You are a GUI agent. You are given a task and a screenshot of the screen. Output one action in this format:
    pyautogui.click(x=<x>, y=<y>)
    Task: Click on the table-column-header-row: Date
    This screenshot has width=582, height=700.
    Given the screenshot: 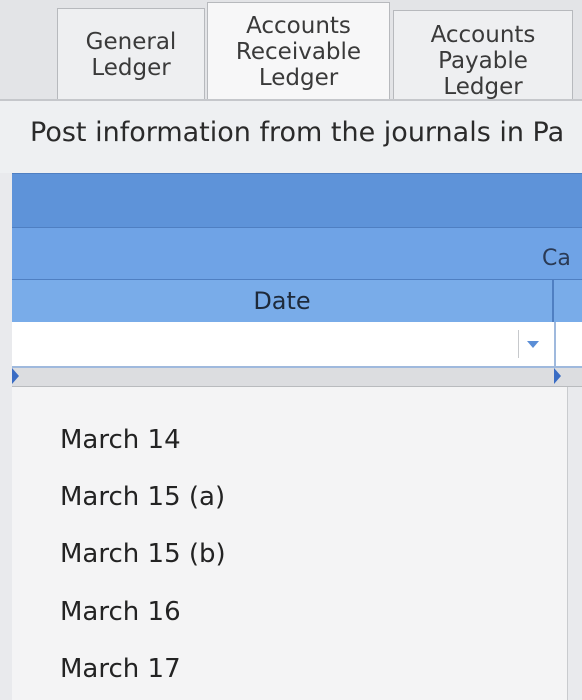 What is the action you would take?
    pyautogui.click(x=297, y=301)
    